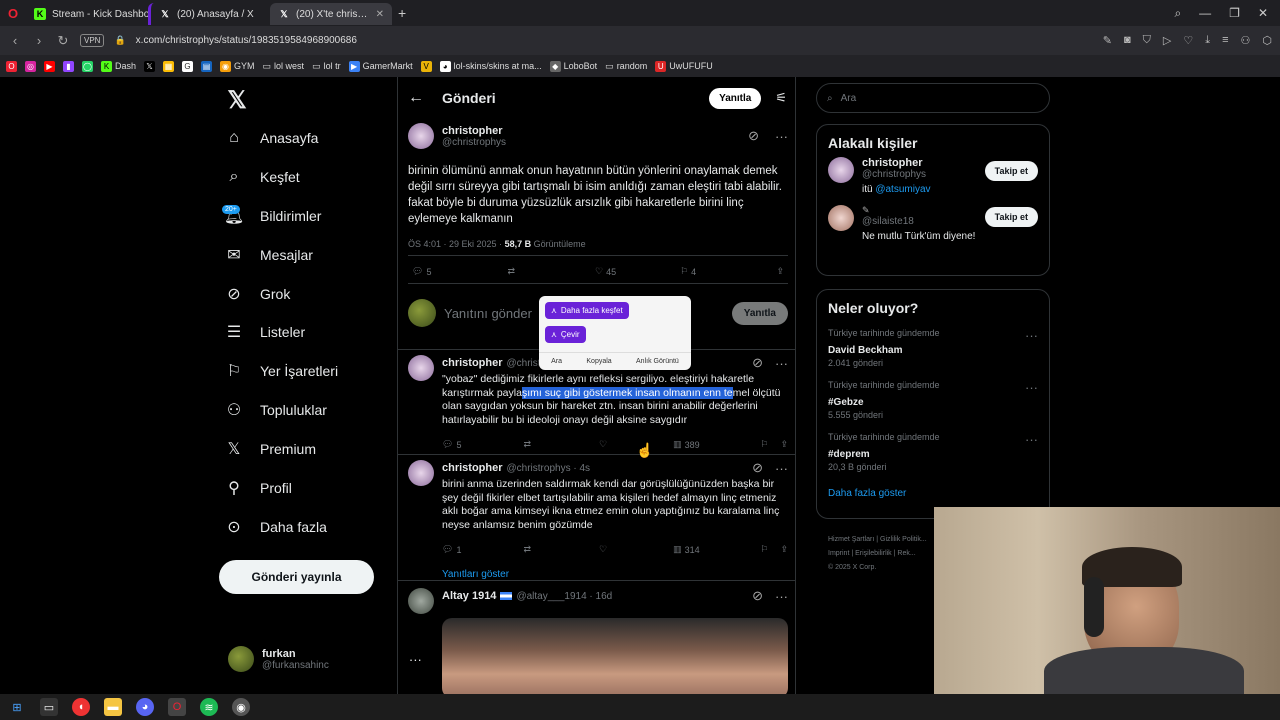 The width and height of the screenshot is (1280, 720). What do you see at coordinates (1177, 13) in the screenshot?
I see `search-tabs-icon: ⌕` at bounding box center [1177, 13].